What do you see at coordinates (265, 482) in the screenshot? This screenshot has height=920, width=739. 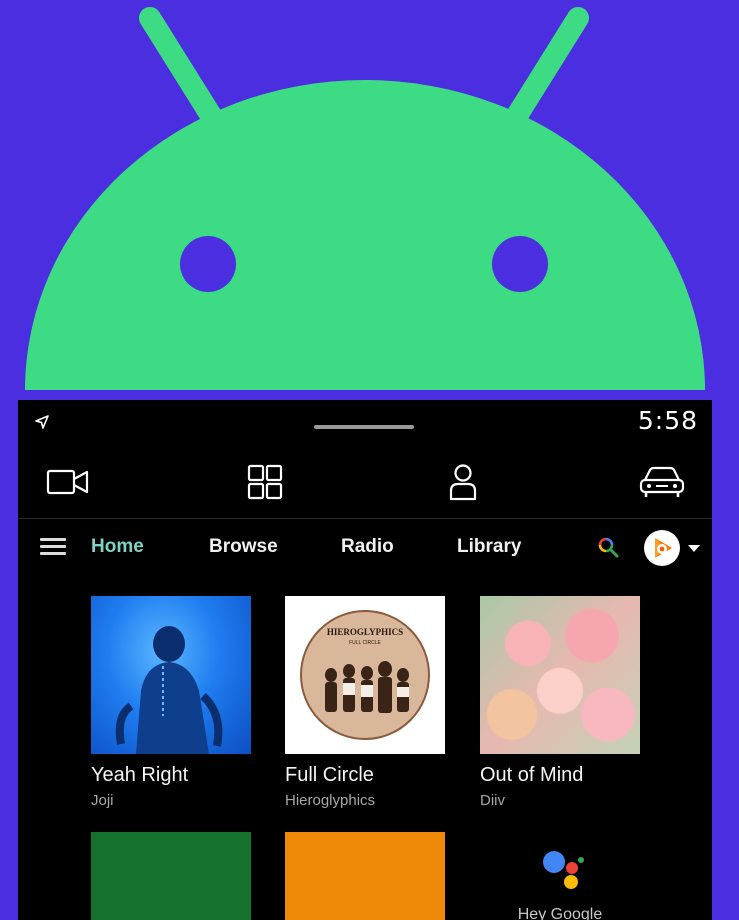 I see `apps-grid-icon` at bounding box center [265, 482].